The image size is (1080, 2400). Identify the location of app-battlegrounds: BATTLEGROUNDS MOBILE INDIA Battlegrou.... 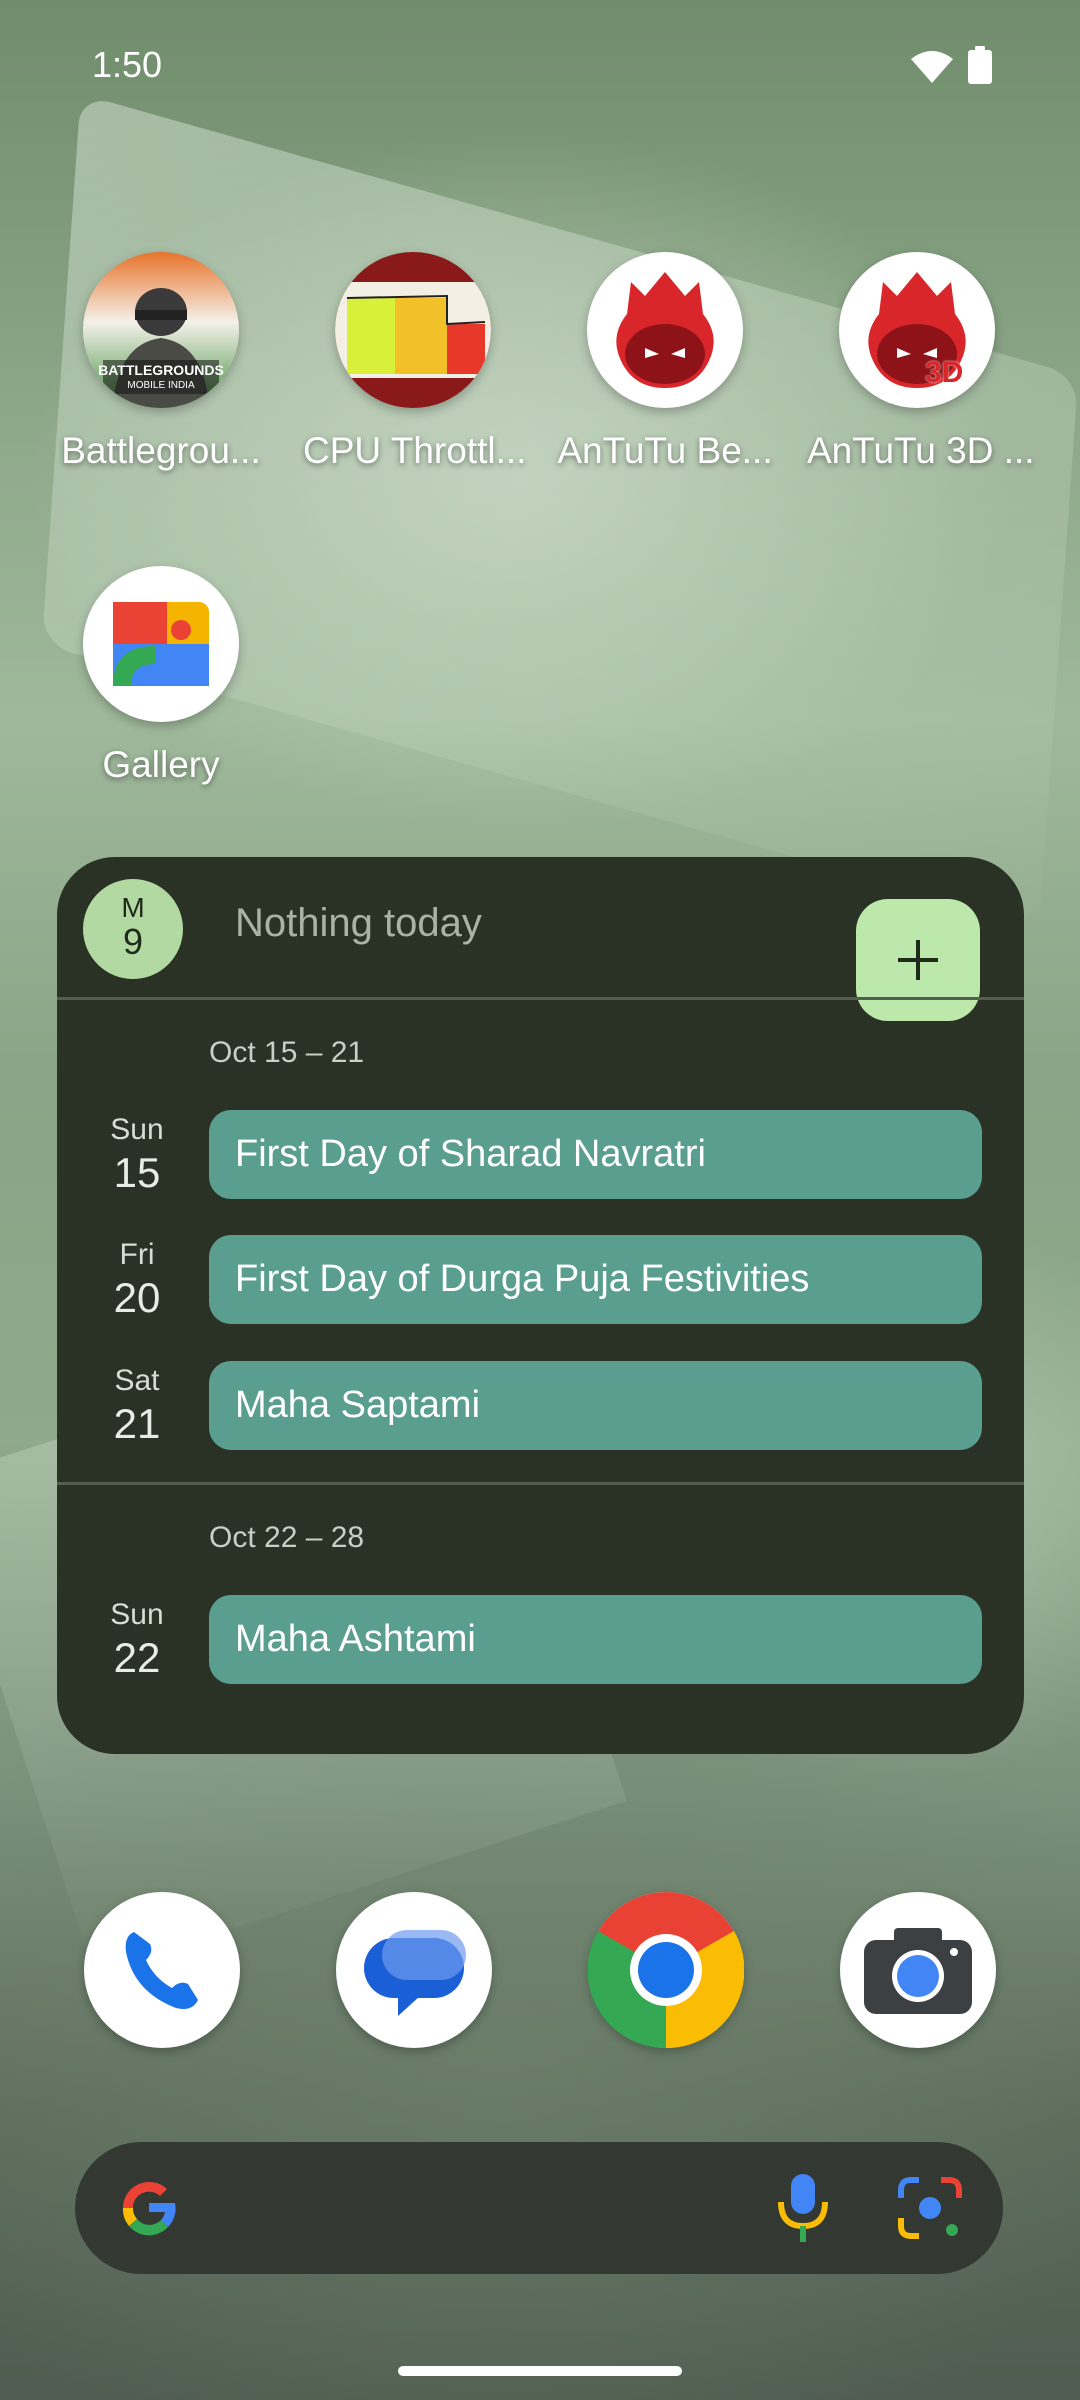
(161, 362).